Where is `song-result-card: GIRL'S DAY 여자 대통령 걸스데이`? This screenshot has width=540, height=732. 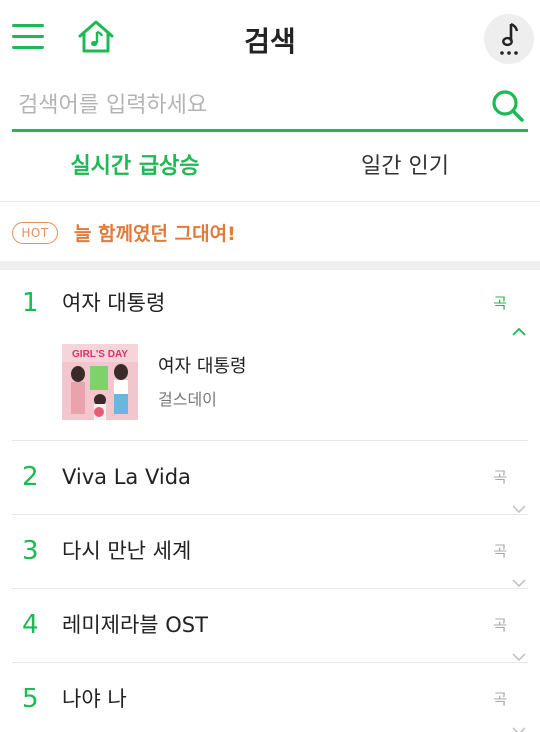 song-result-card: GIRL'S DAY 여자 대통령 걸스데이 is located at coordinates (272, 382).